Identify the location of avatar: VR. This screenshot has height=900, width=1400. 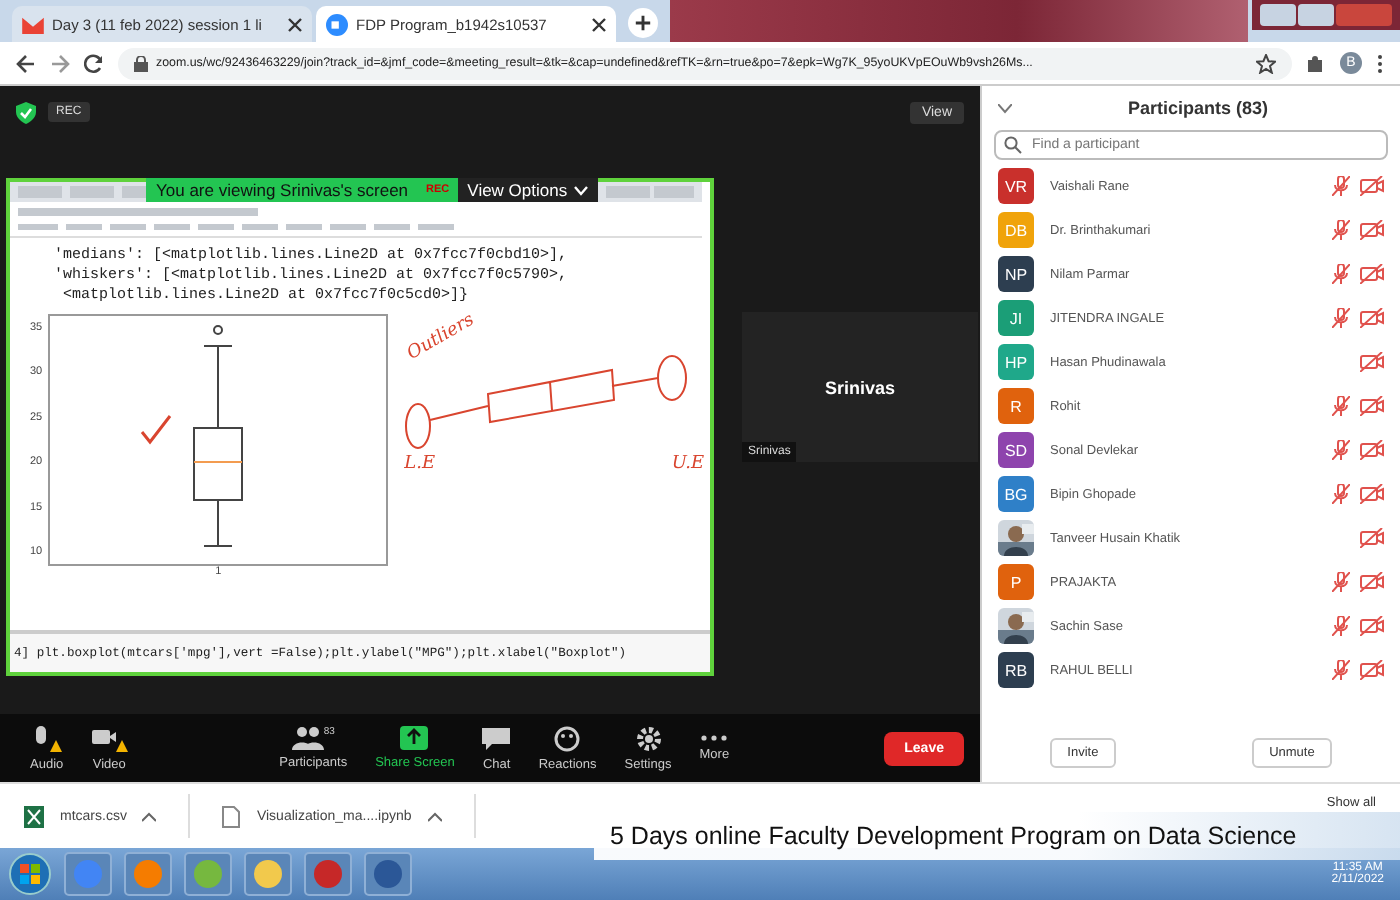
(1016, 186).